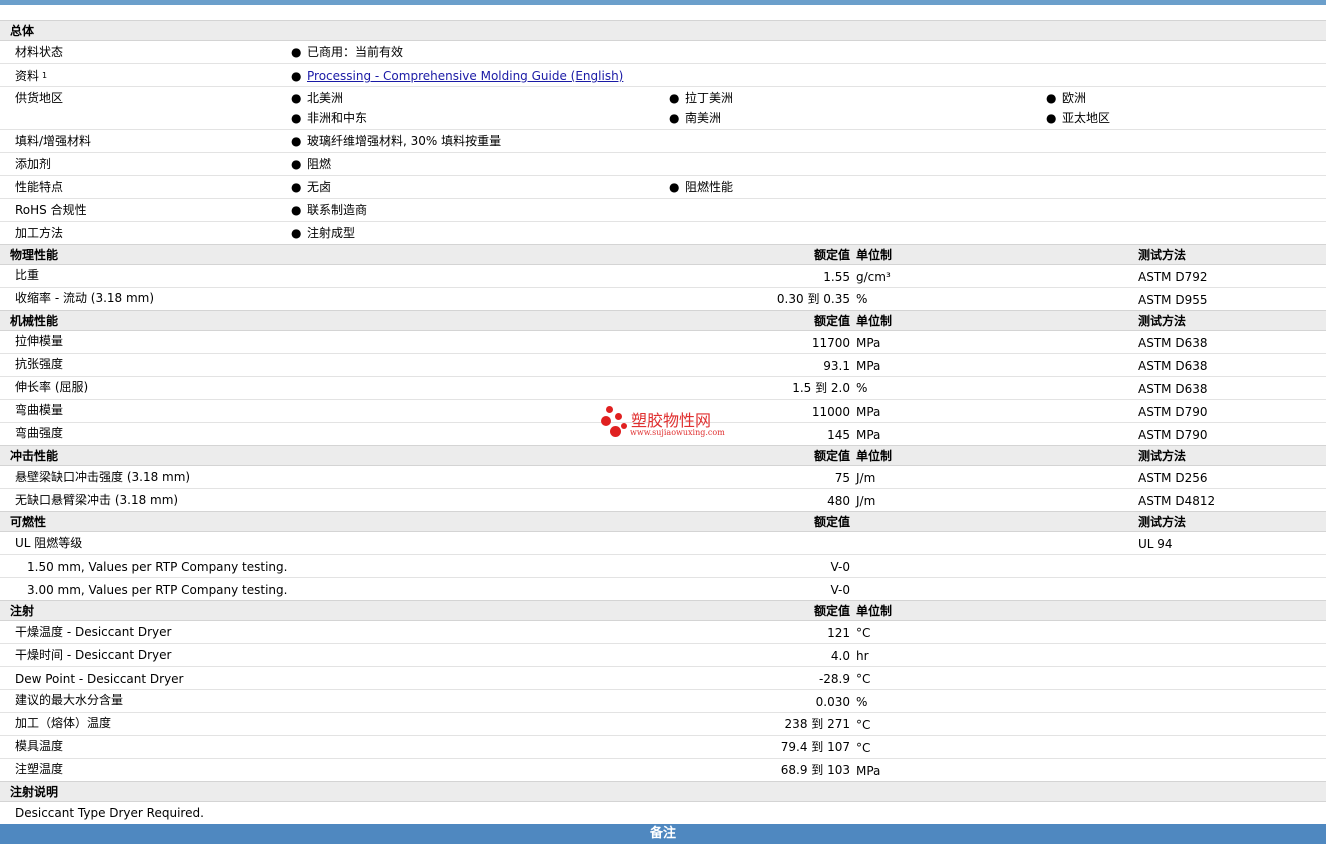 The height and width of the screenshot is (846, 1326). Describe the element at coordinates (830, 412) in the screenshot. I see `row-value: 11000` at that location.